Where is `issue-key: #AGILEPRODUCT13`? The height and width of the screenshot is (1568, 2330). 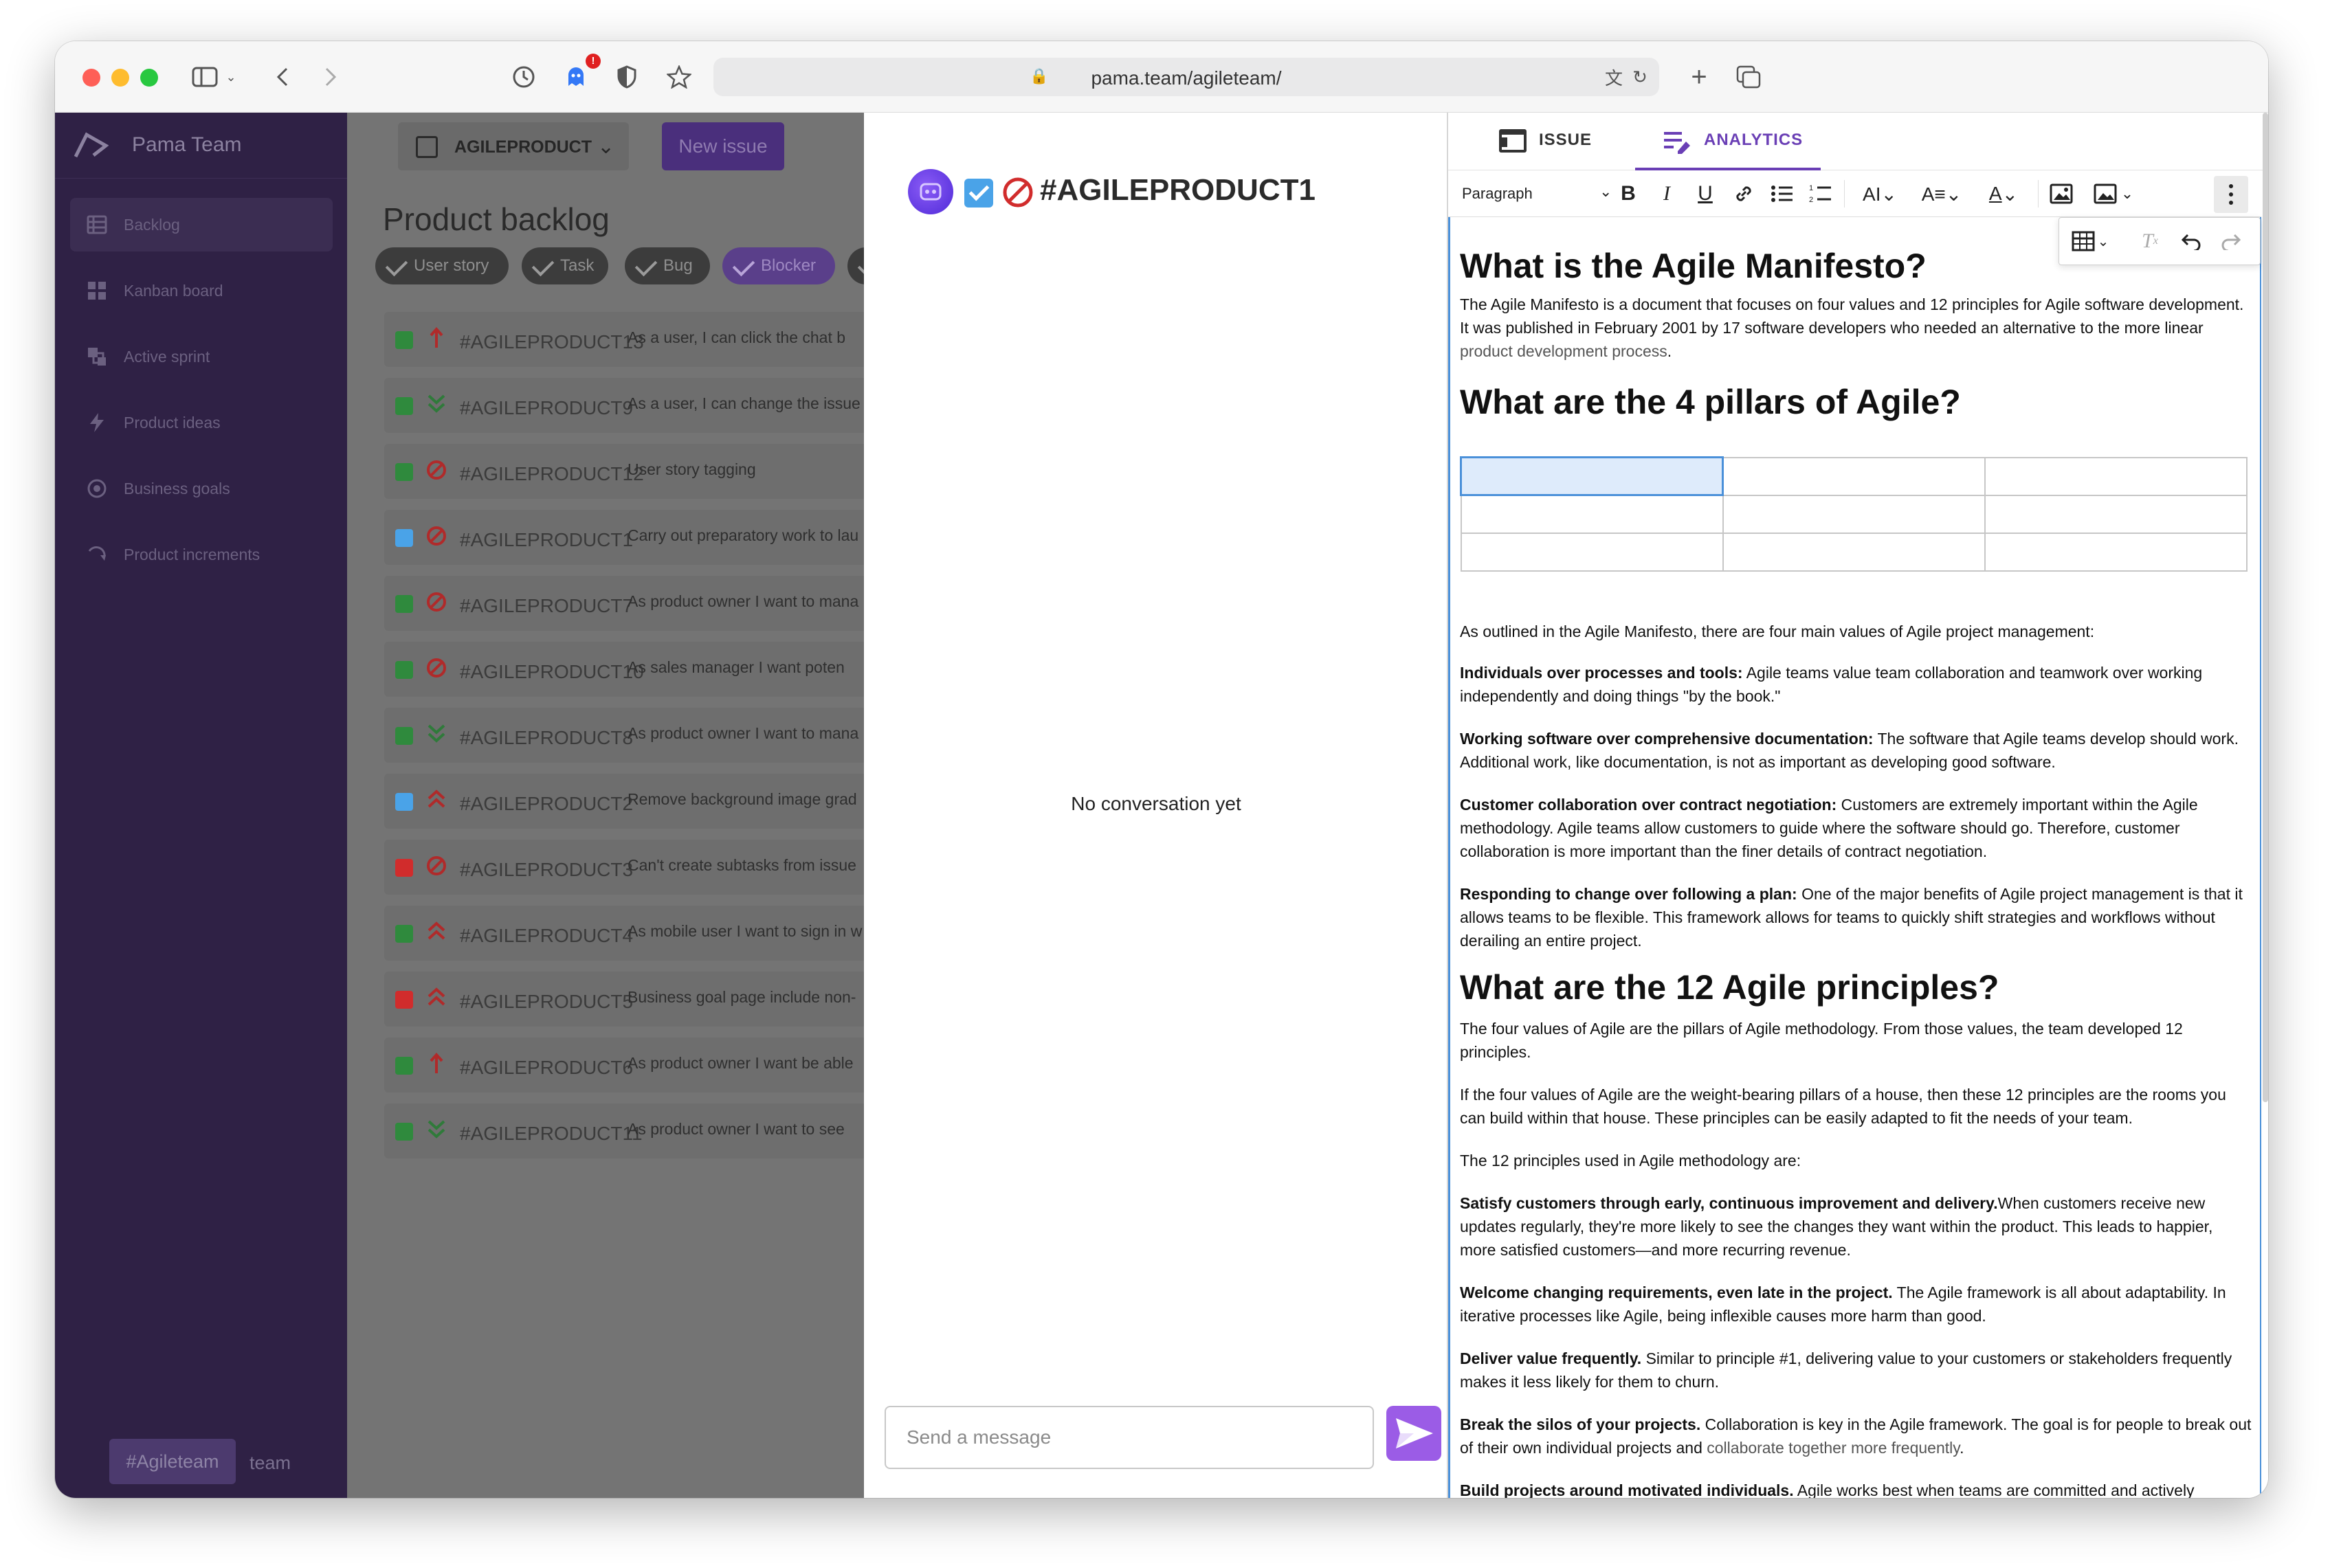 issue-key: #AGILEPRODUCT13 is located at coordinates (552, 342).